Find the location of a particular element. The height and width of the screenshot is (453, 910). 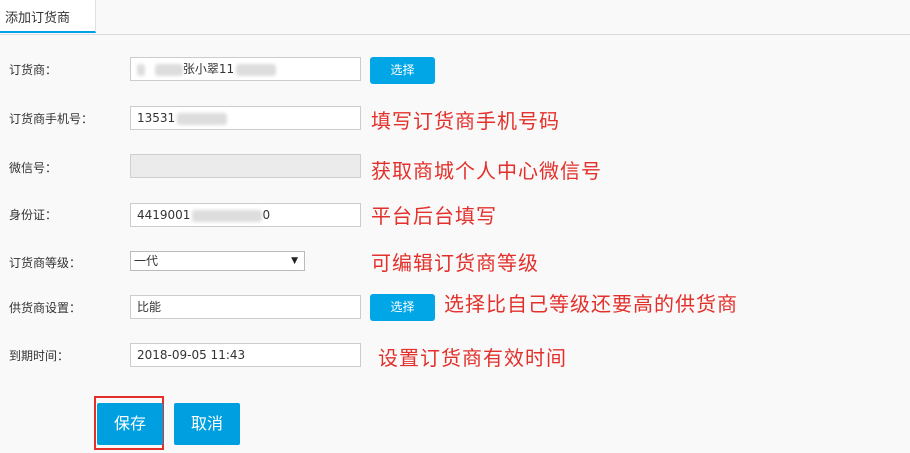

select-supplier-button: 选择 is located at coordinates (402, 307).